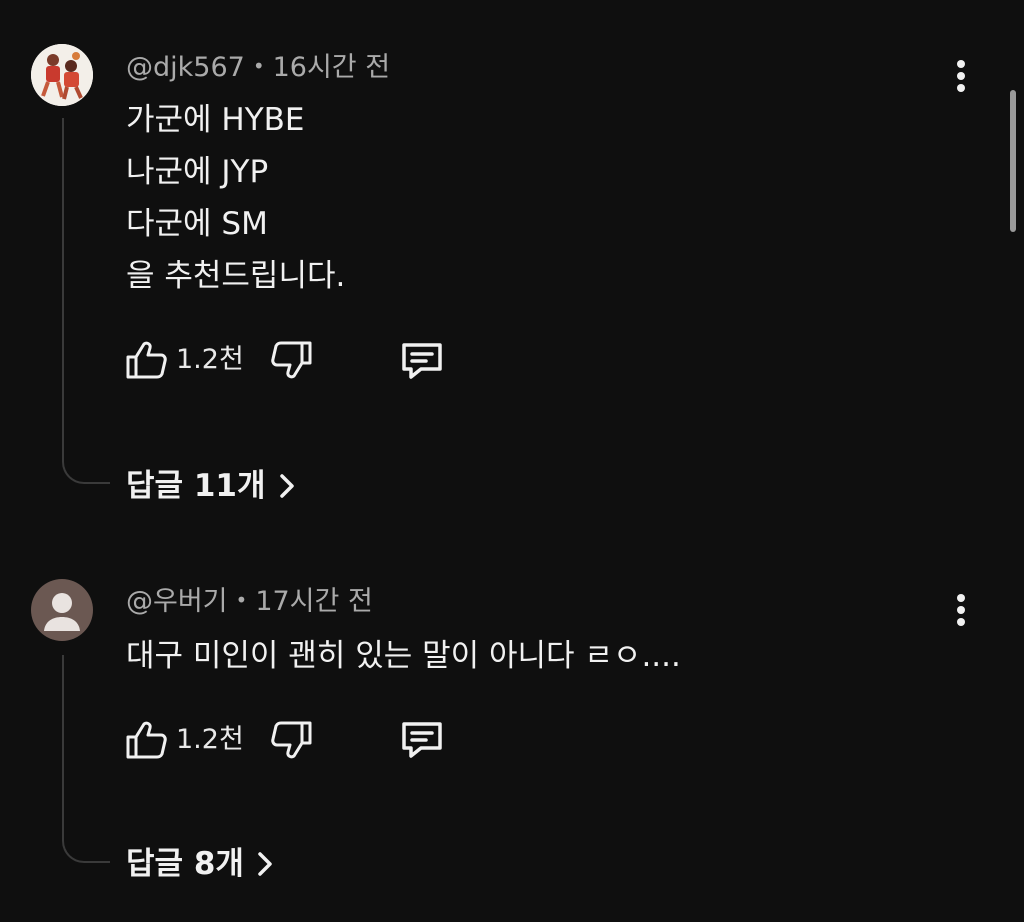 The width and height of the screenshot is (1024, 922). Describe the element at coordinates (146, 740) in the screenshot. I see `thumbs-up-icon` at that location.